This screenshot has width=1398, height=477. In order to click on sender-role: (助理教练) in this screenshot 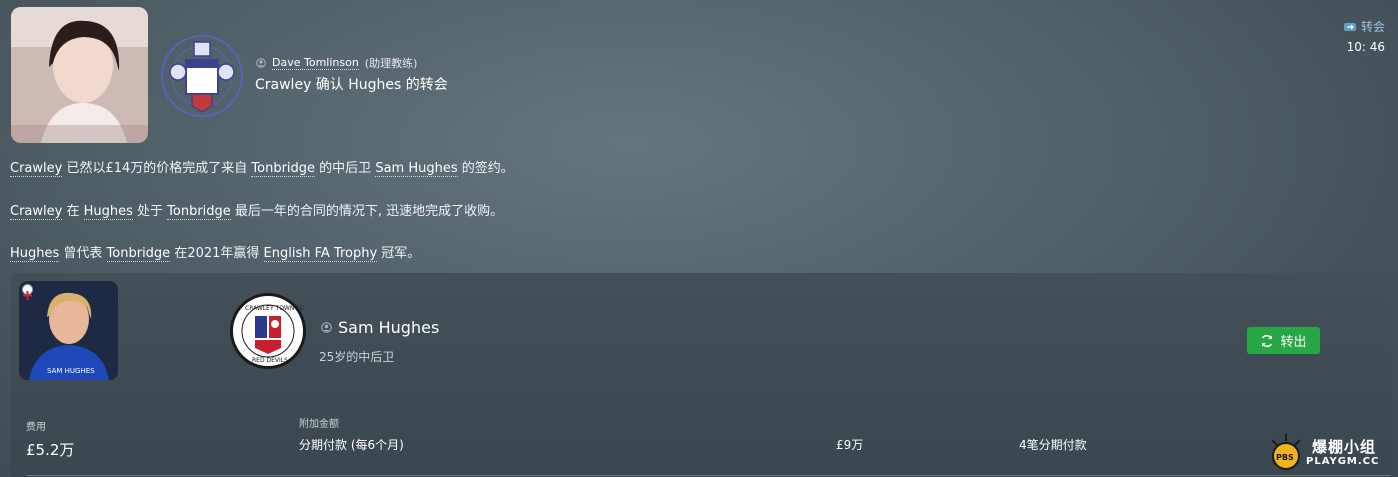, I will do `click(391, 63)`.